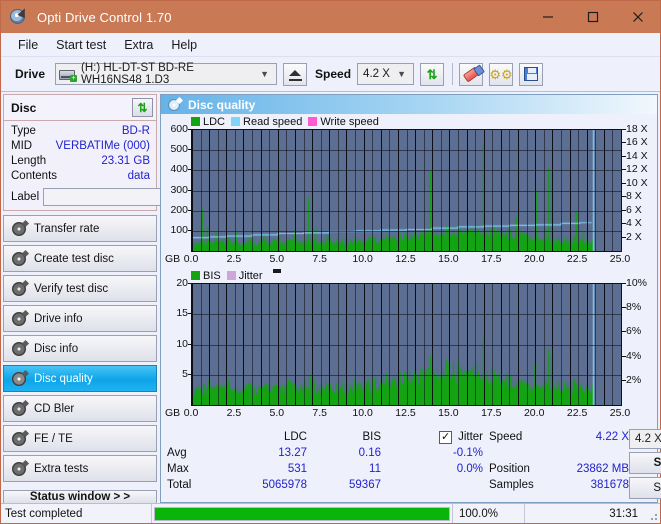 The width and height of the screenshot is (661, 524). What do you see at coordinates (645, 463) in the screenshot?
I see `start-full-button: Start full` at bounding box center [645, 463].